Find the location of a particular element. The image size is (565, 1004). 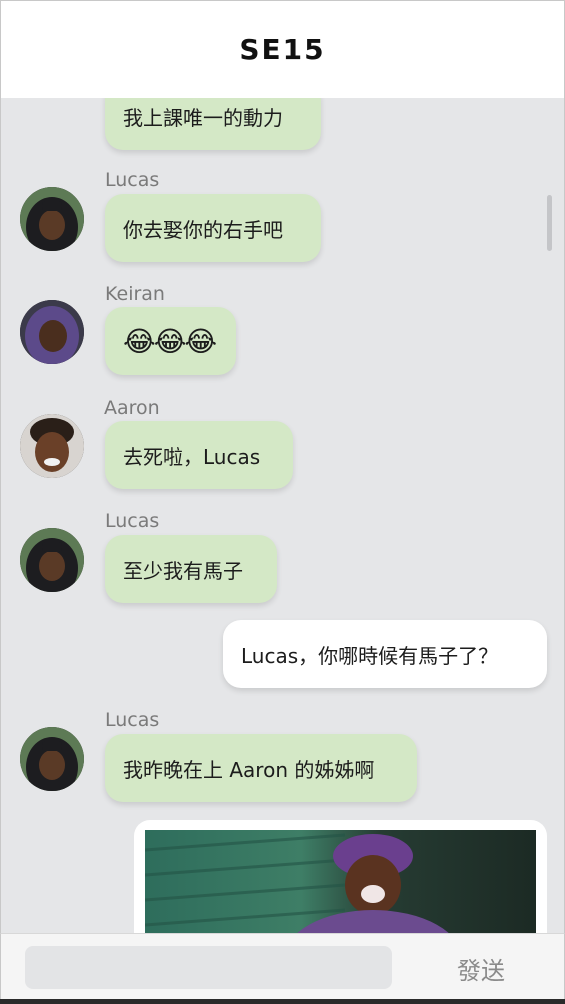

image-message-photo is located at coordinates (340, 881).